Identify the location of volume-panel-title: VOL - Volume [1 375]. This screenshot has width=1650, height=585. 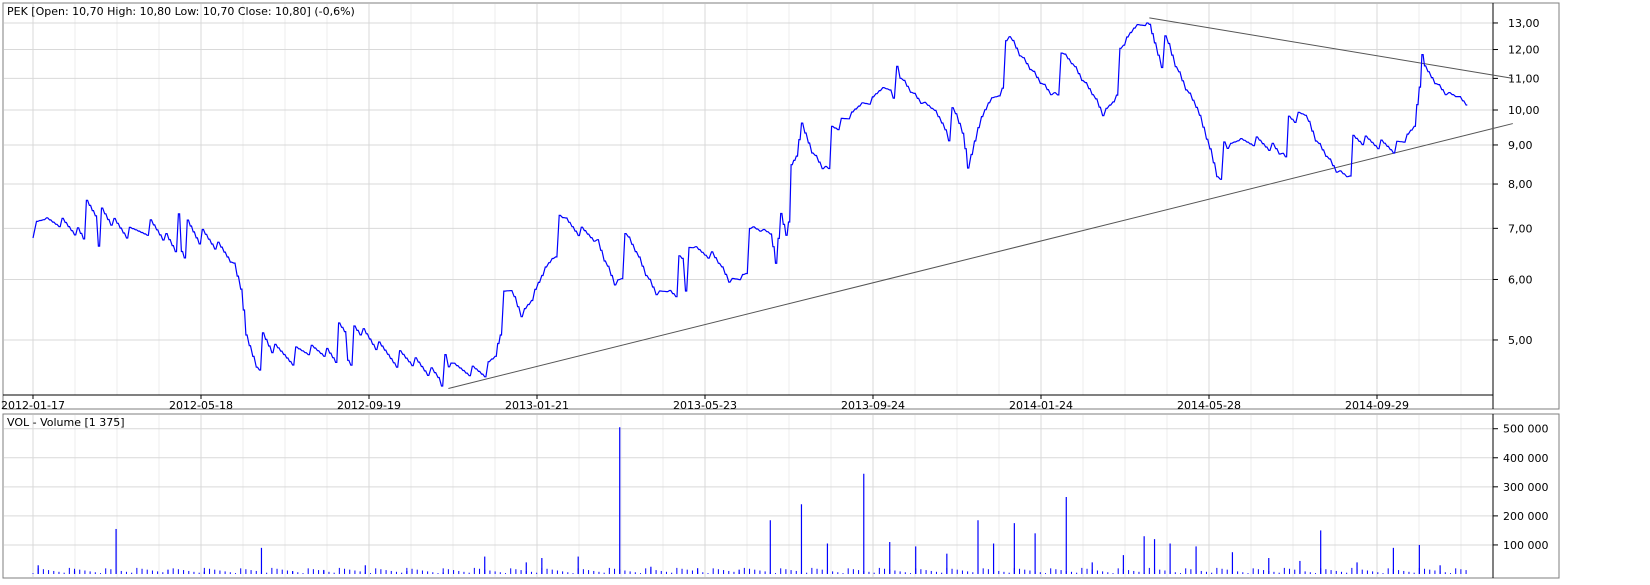
(66, 422).